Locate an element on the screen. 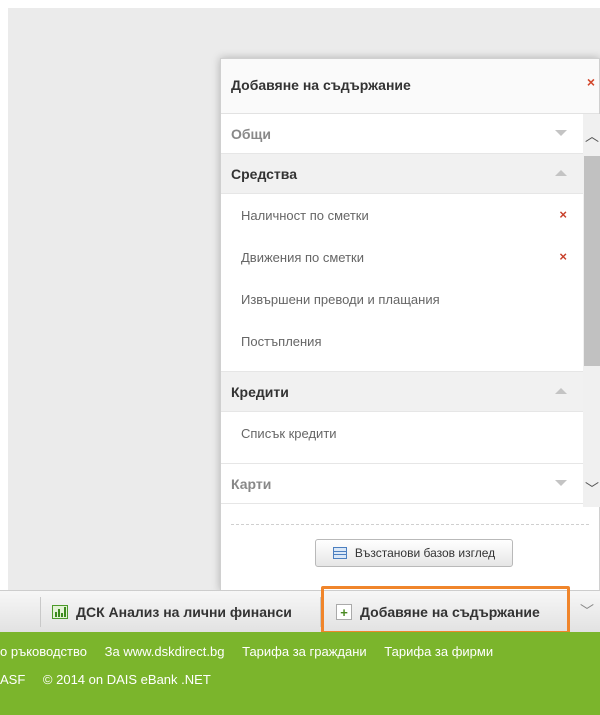 The width and height of the screenshot is (600, 715). scroll-down-icon: ﹀ is located at coordinates (591, 489).